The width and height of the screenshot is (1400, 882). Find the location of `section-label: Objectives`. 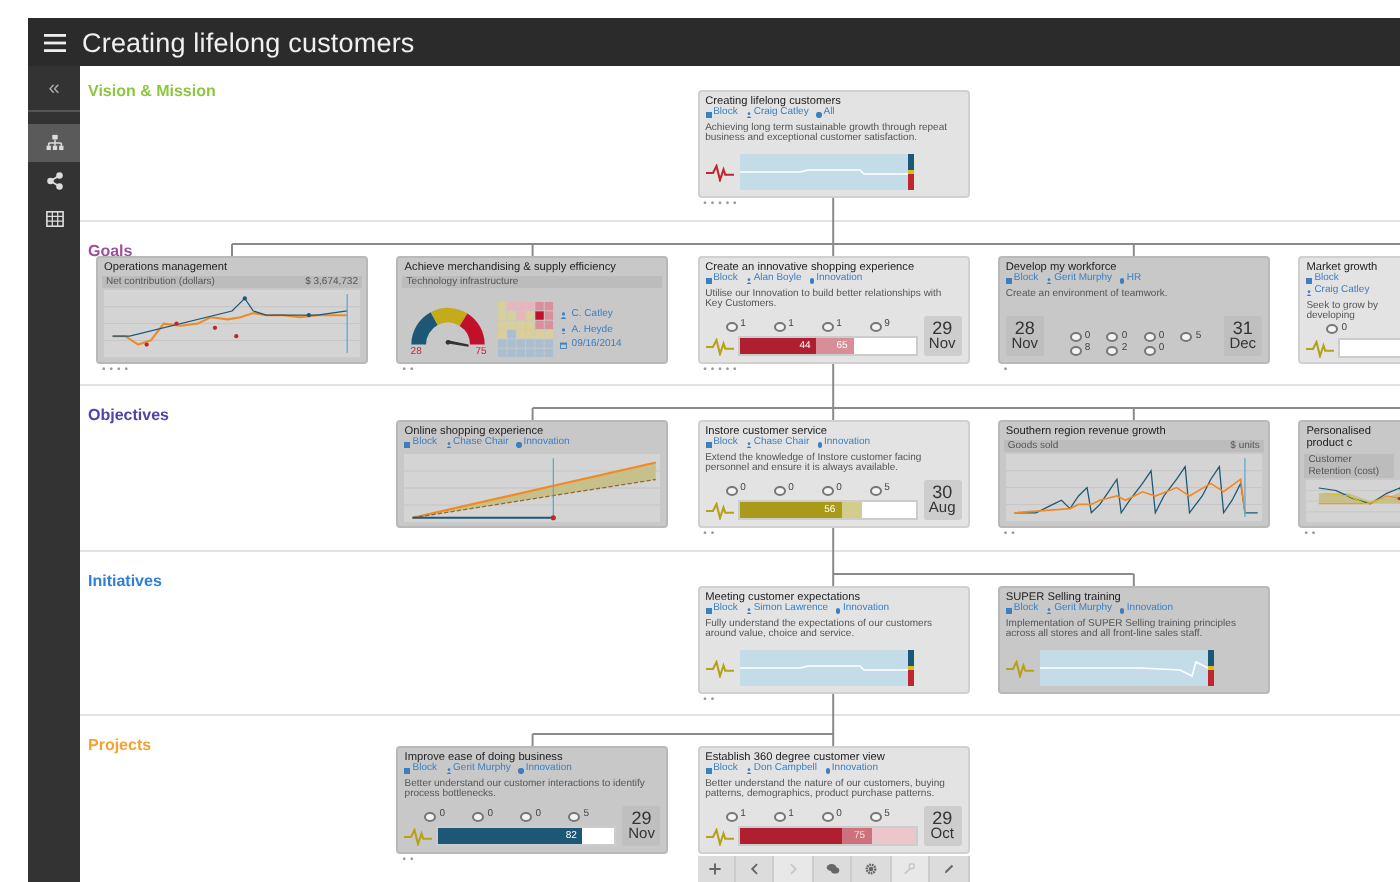

section-label: Objectives is located at coordinates (128, 415).